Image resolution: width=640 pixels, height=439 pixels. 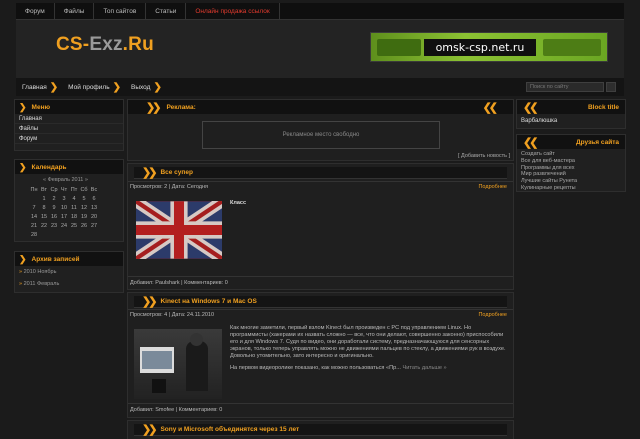 What do you see at coordinates (74, 216) in the screenshot?
I see `calendar-day: 18` at bounding box center [74, 216].